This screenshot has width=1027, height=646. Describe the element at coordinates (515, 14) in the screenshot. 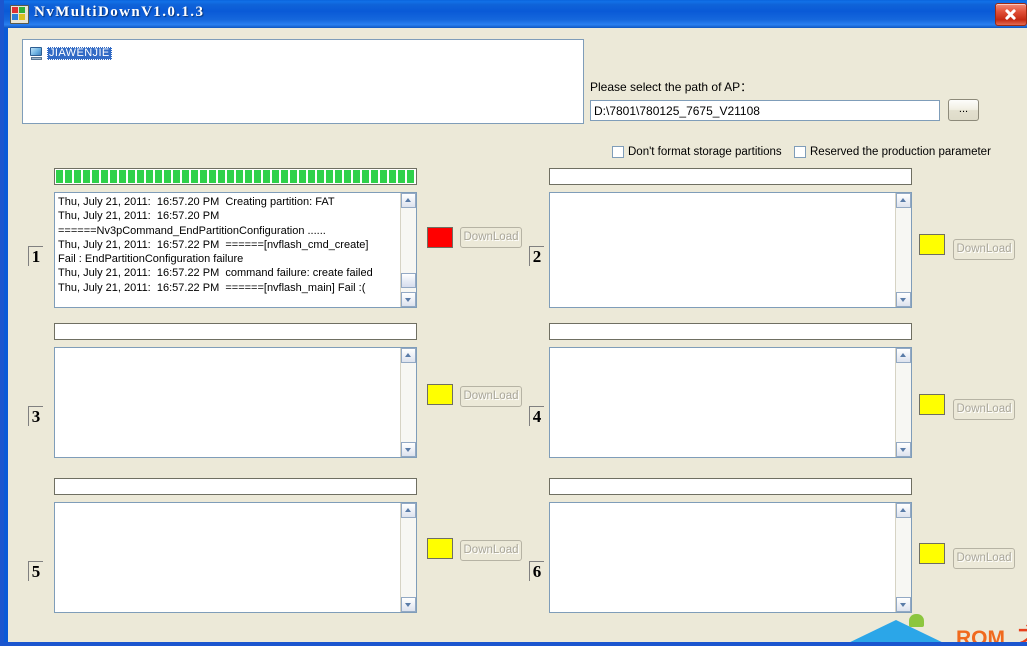

I see `title-bar: NvMultiDownV1.0.1.3` at that location.